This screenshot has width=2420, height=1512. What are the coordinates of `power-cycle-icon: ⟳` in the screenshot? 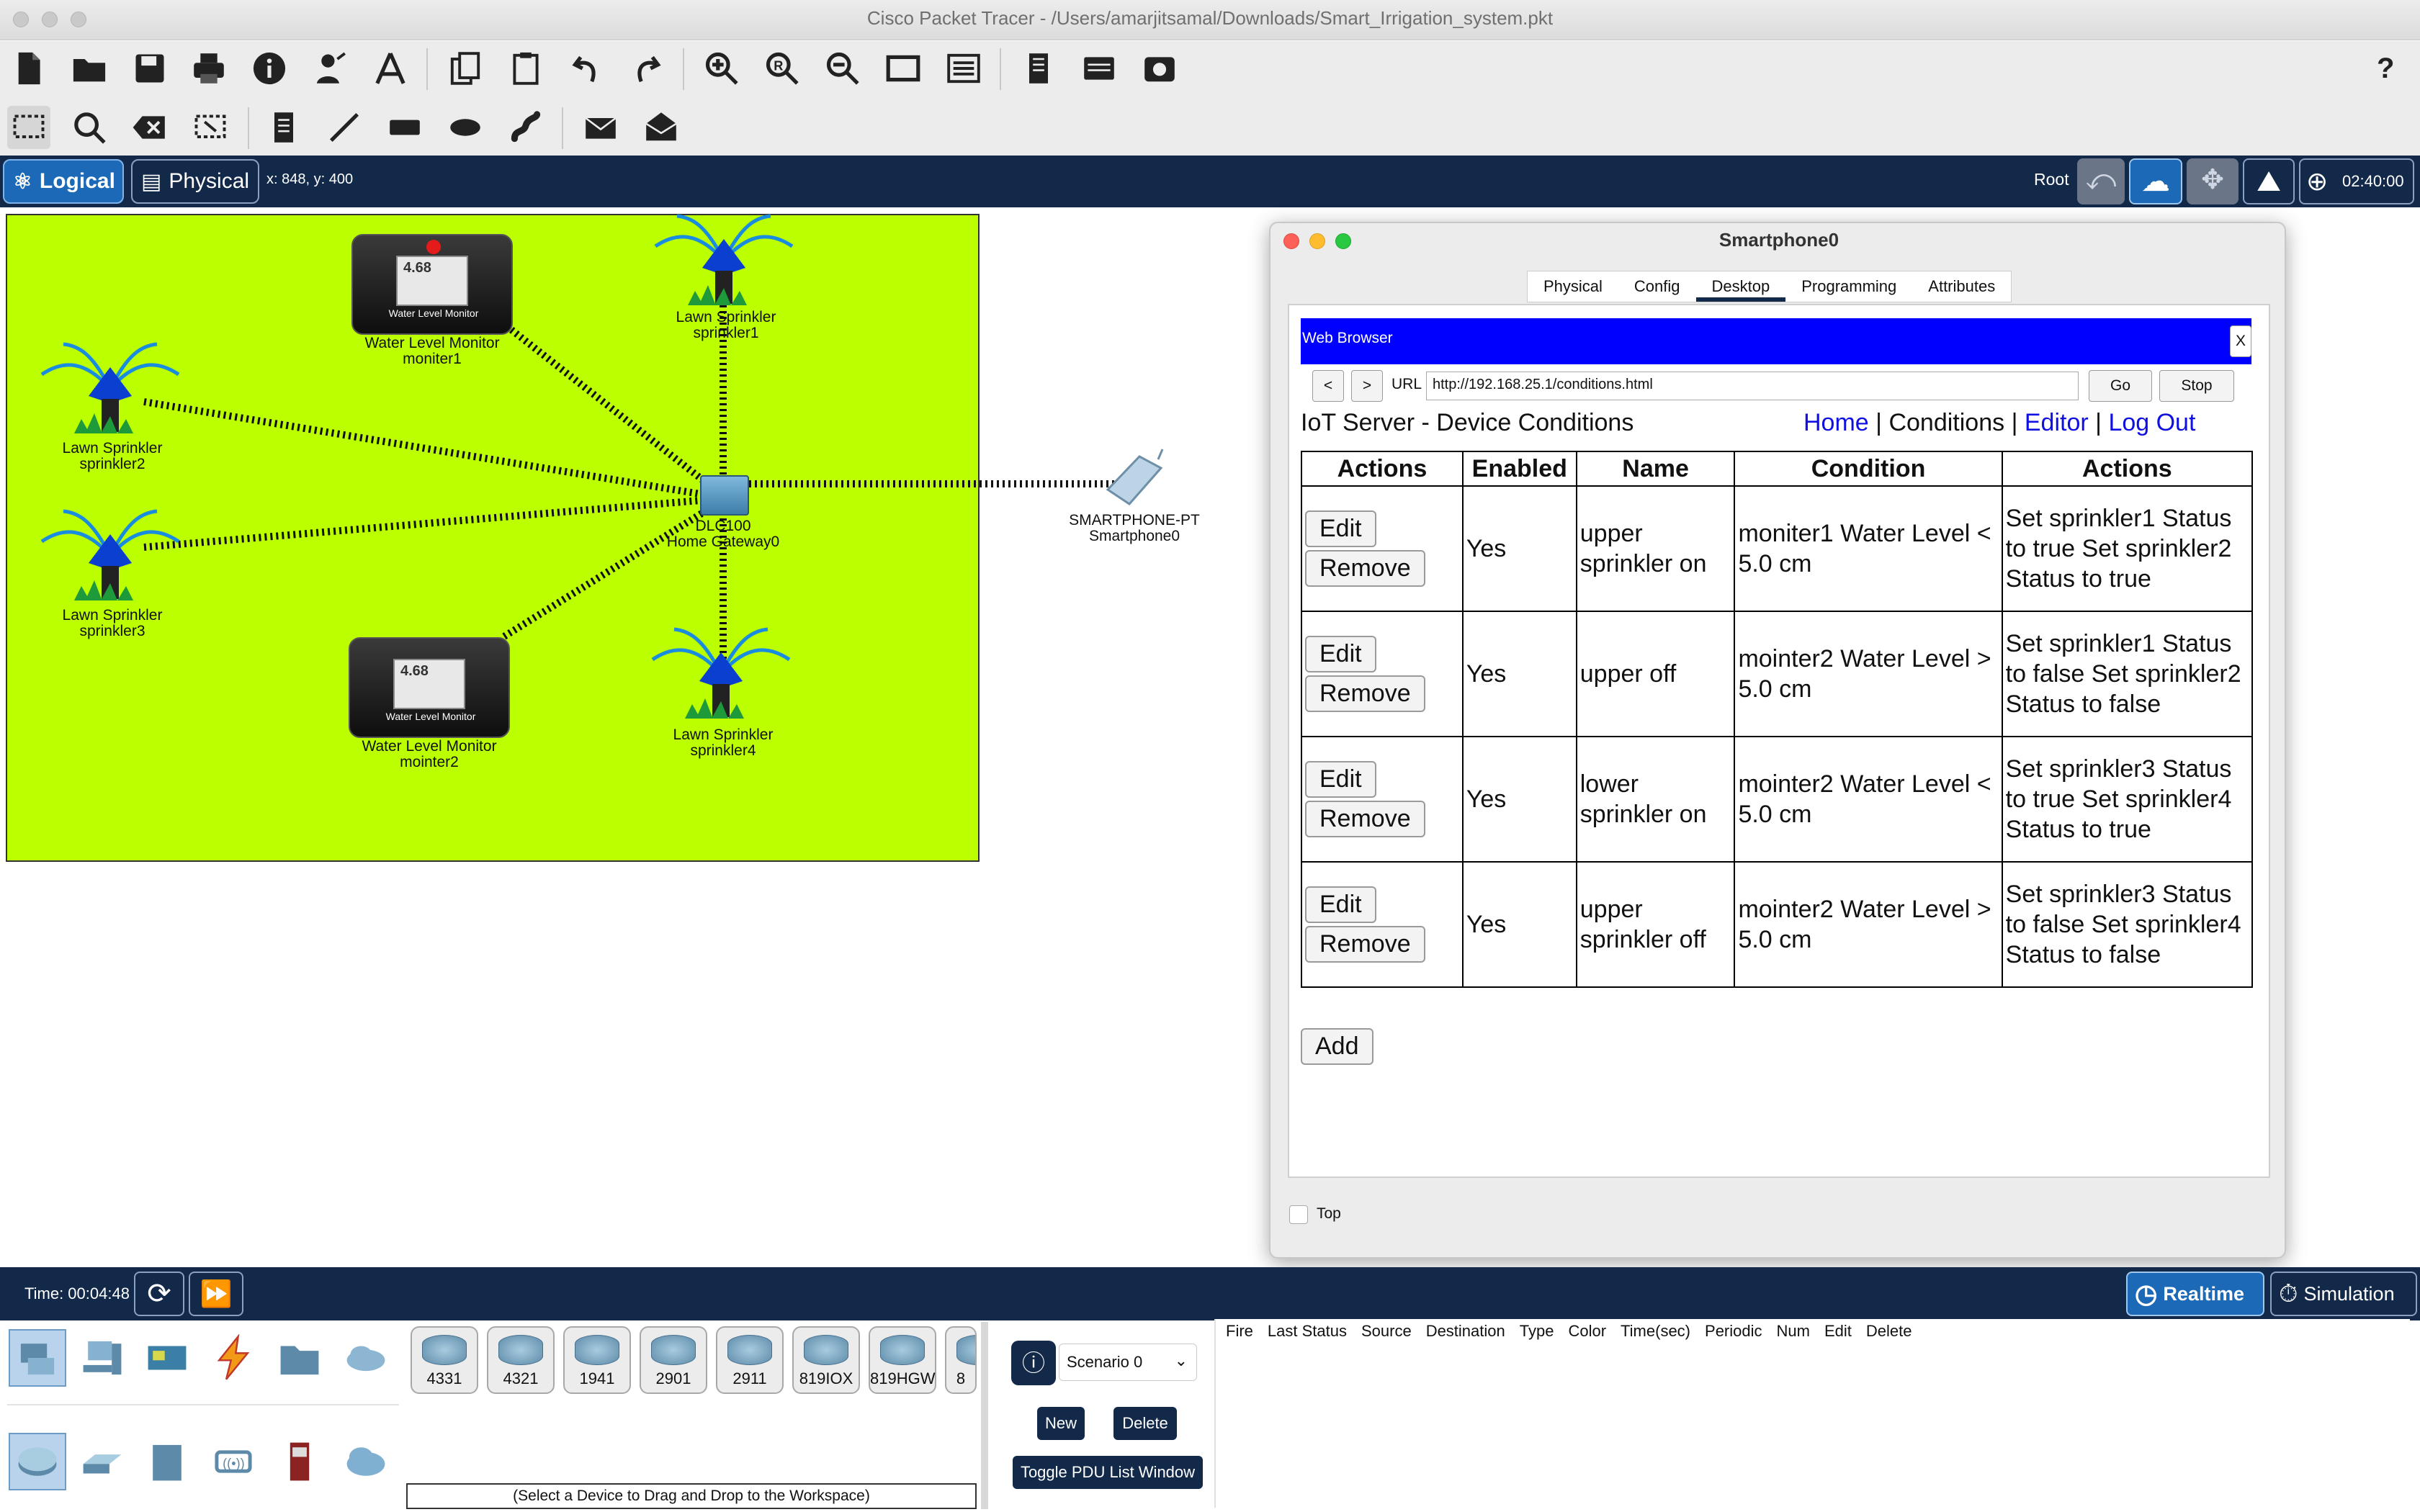 It's located at (159, 1294).